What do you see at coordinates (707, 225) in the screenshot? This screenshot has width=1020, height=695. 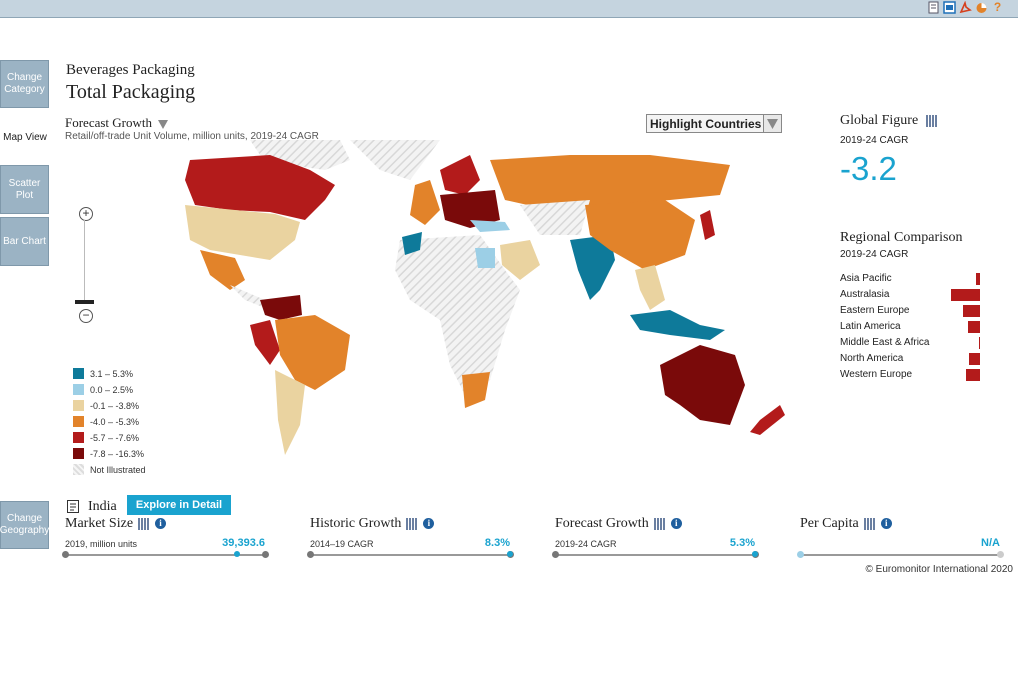 I see `map-region-japan` at bounding box center [707, 225].